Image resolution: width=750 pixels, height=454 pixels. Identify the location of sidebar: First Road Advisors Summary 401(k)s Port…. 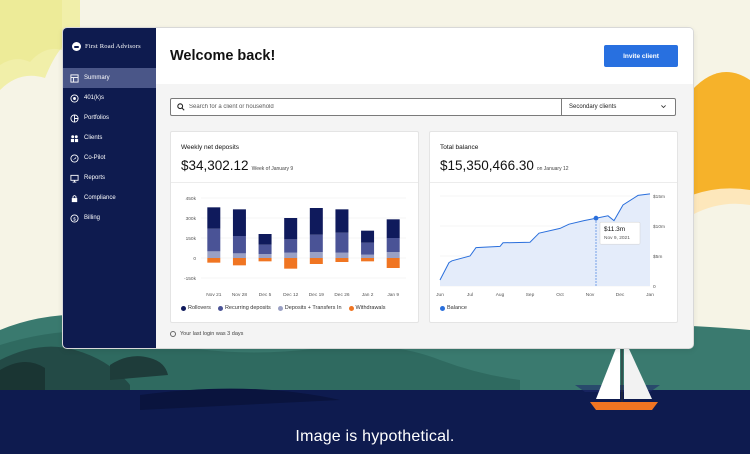
(109, 188).